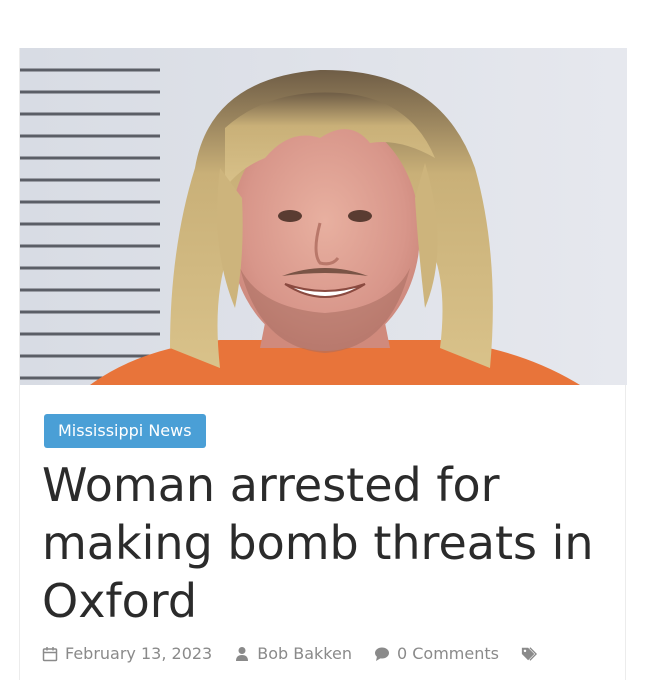  Describe the element at coordinates (529, 653) in the screenshot. I see `tag-icon` at that location.